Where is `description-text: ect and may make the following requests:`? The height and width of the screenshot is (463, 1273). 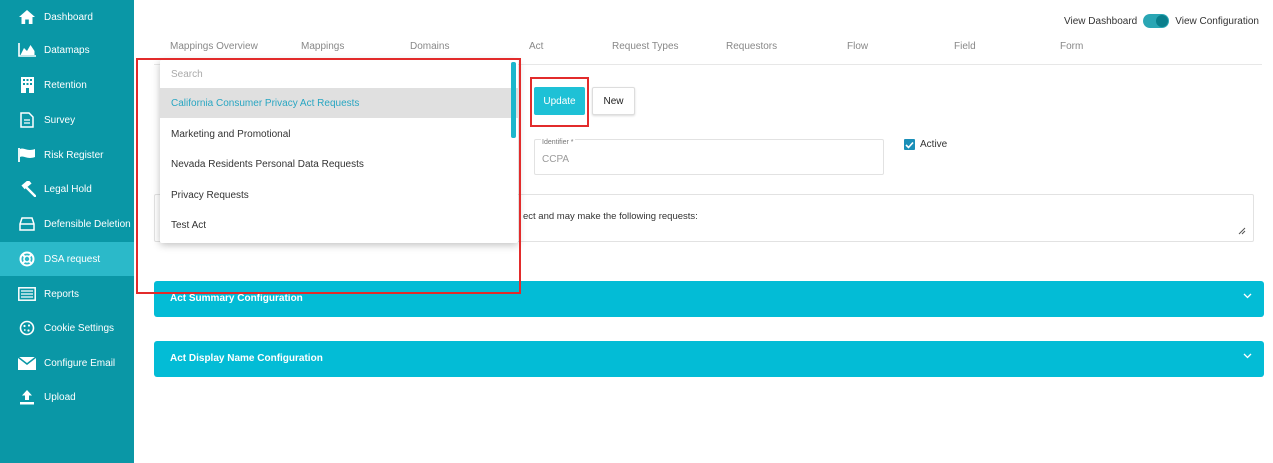
description-text: ect and may make the following requests: is located at coordinates (610, 216).